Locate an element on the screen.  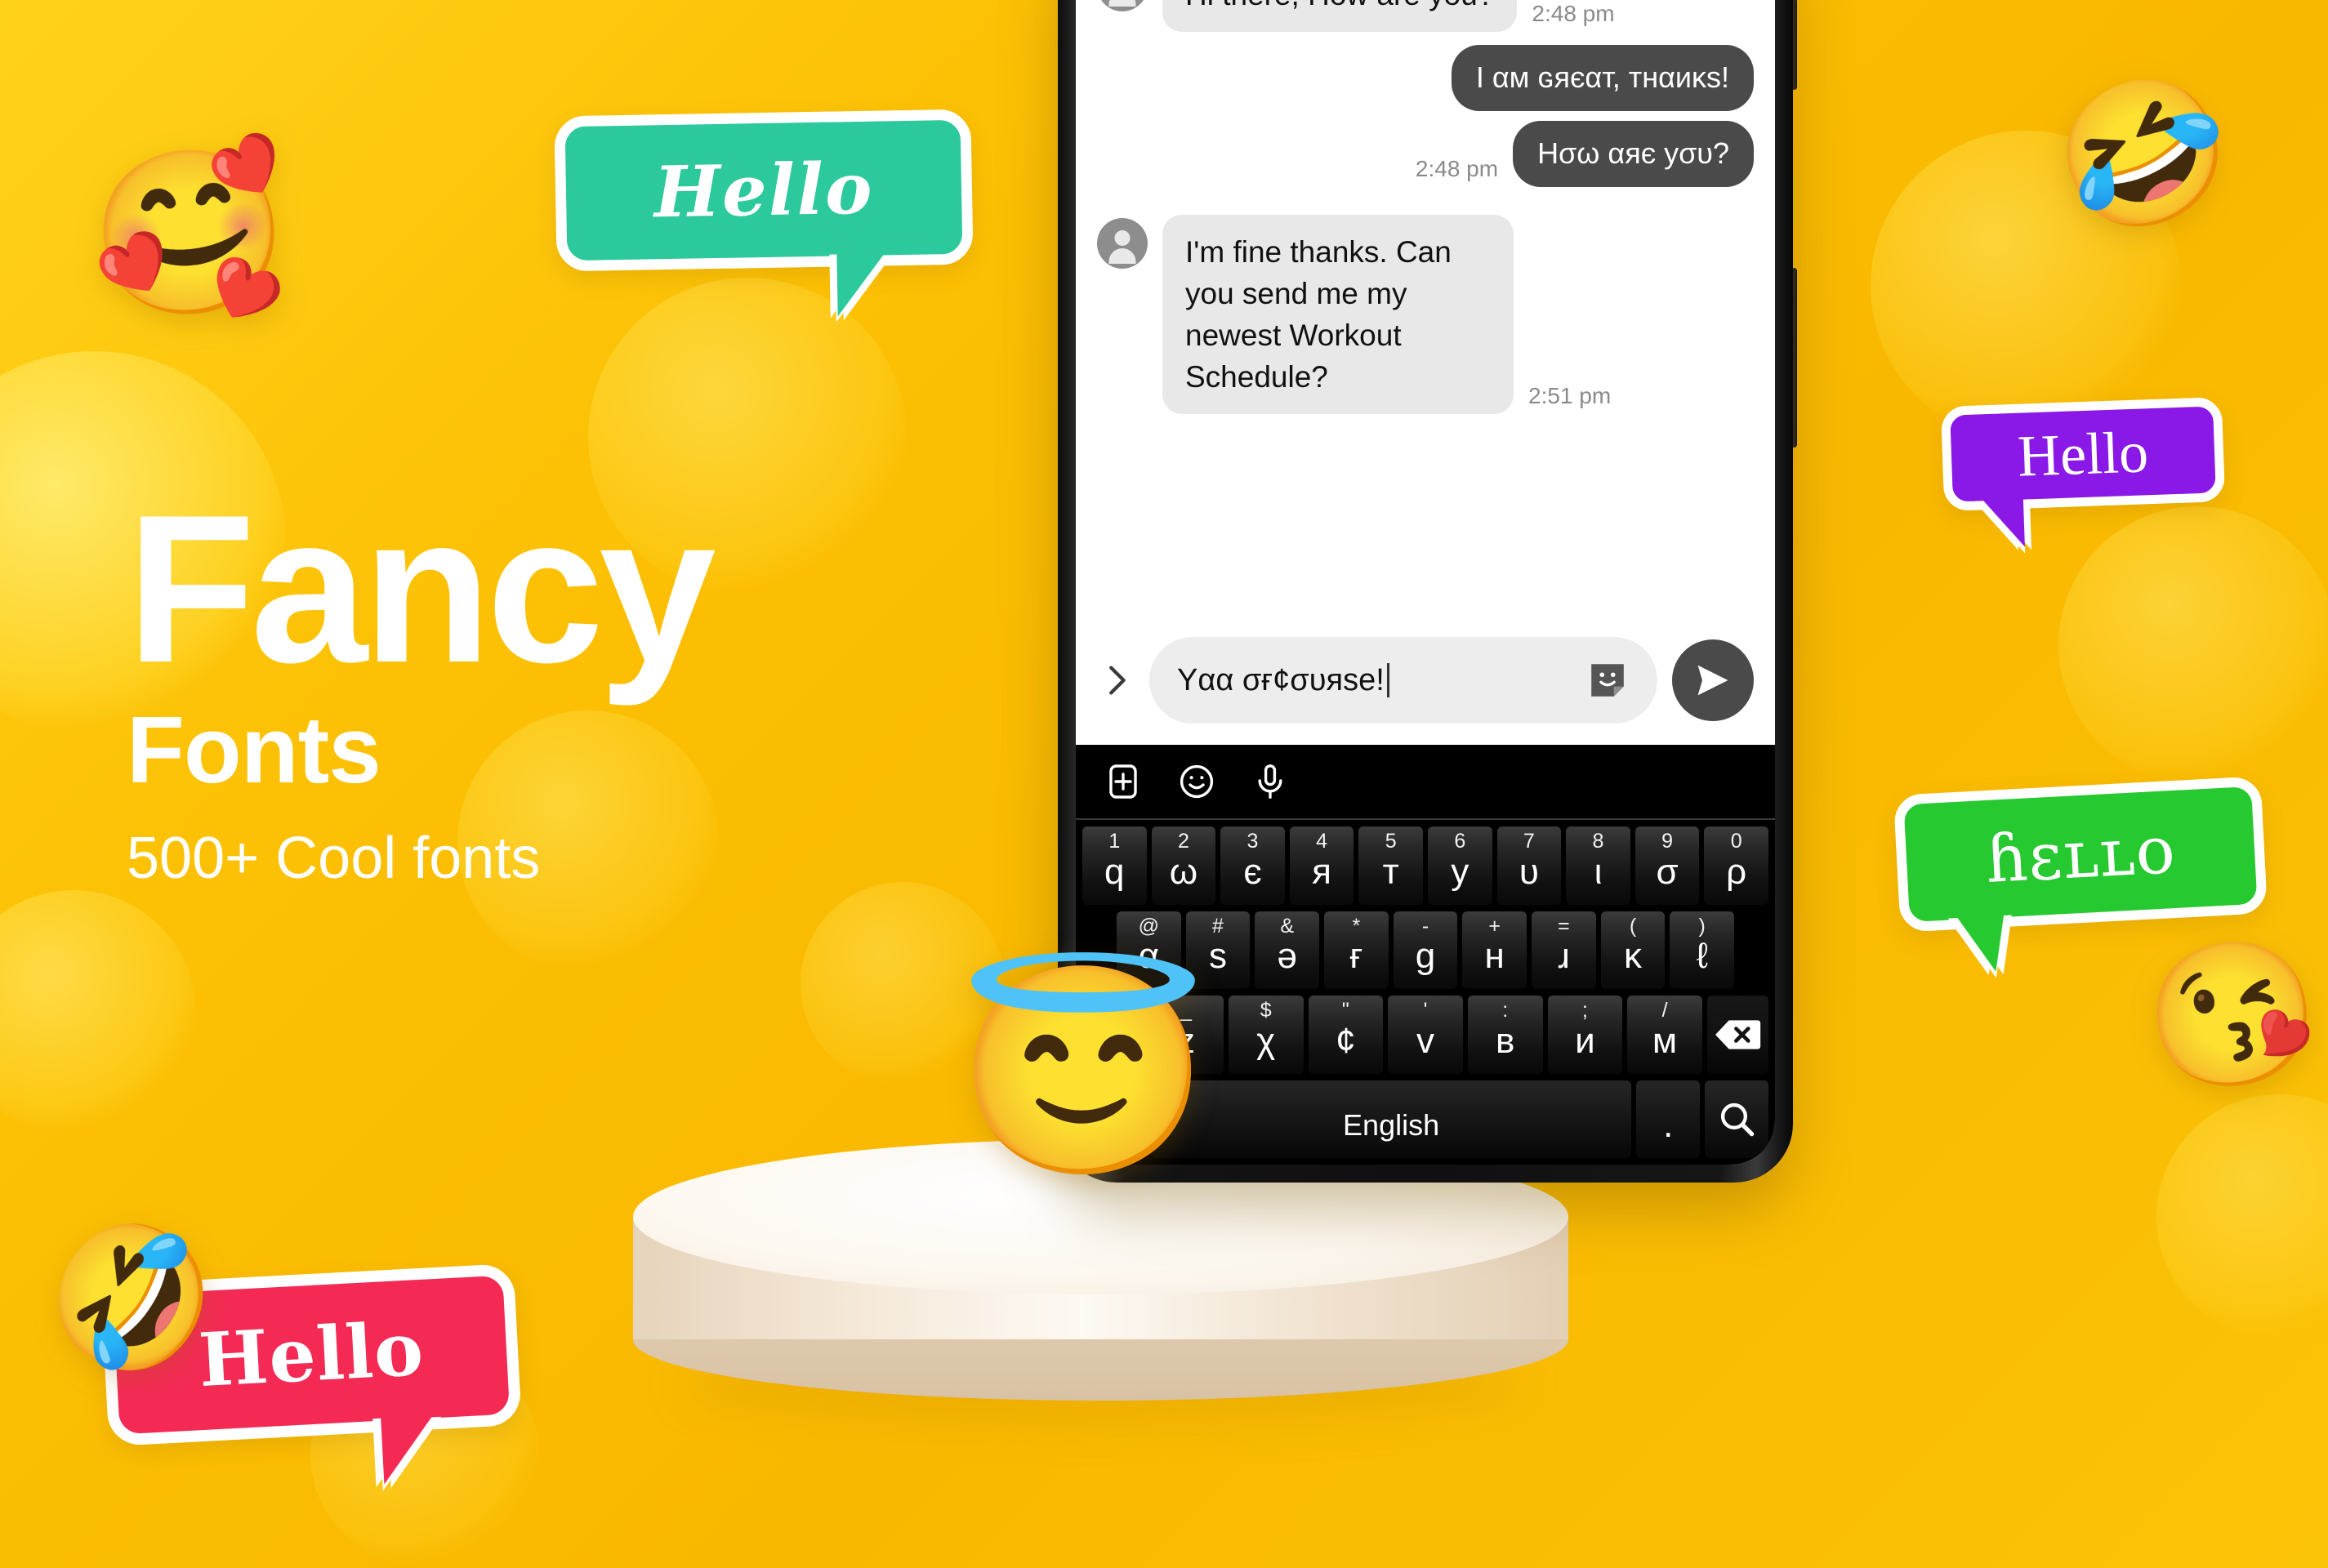
key-sup: 5 is located at coordinates (1391, 842).